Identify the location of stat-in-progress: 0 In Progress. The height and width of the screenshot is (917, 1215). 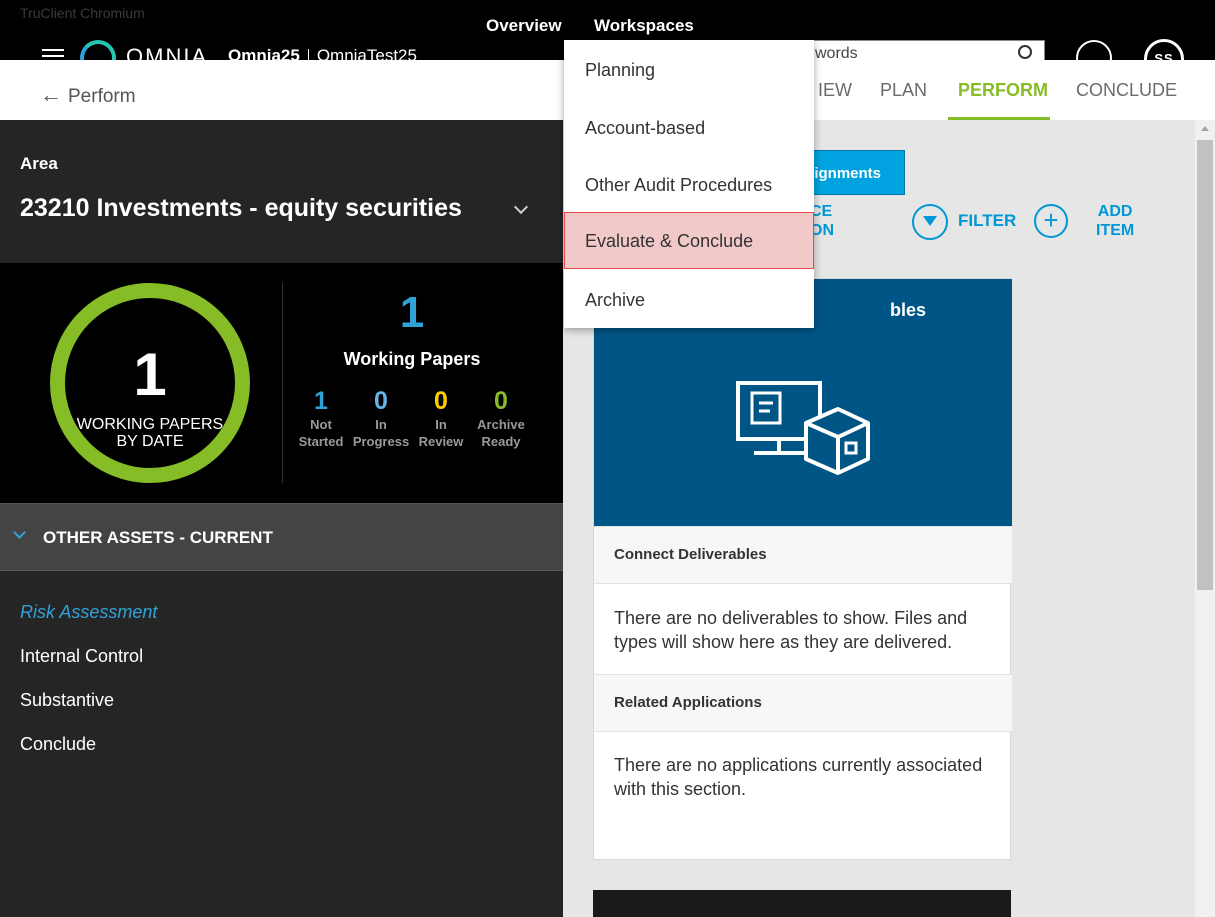
(381, 418).